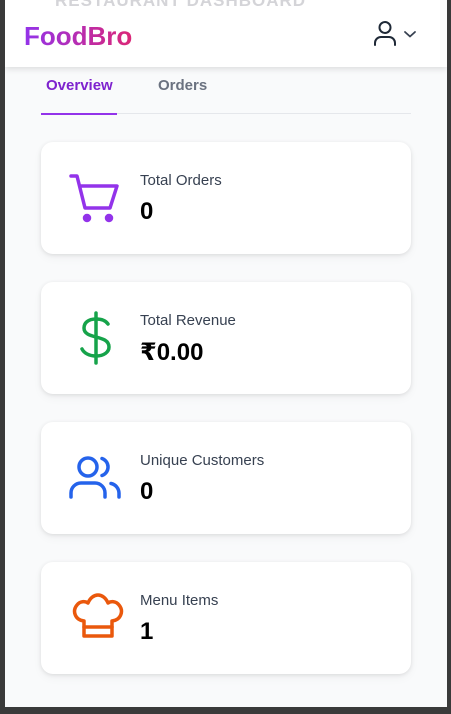  I want to click on chef-hat-icon, so click(96, 619).